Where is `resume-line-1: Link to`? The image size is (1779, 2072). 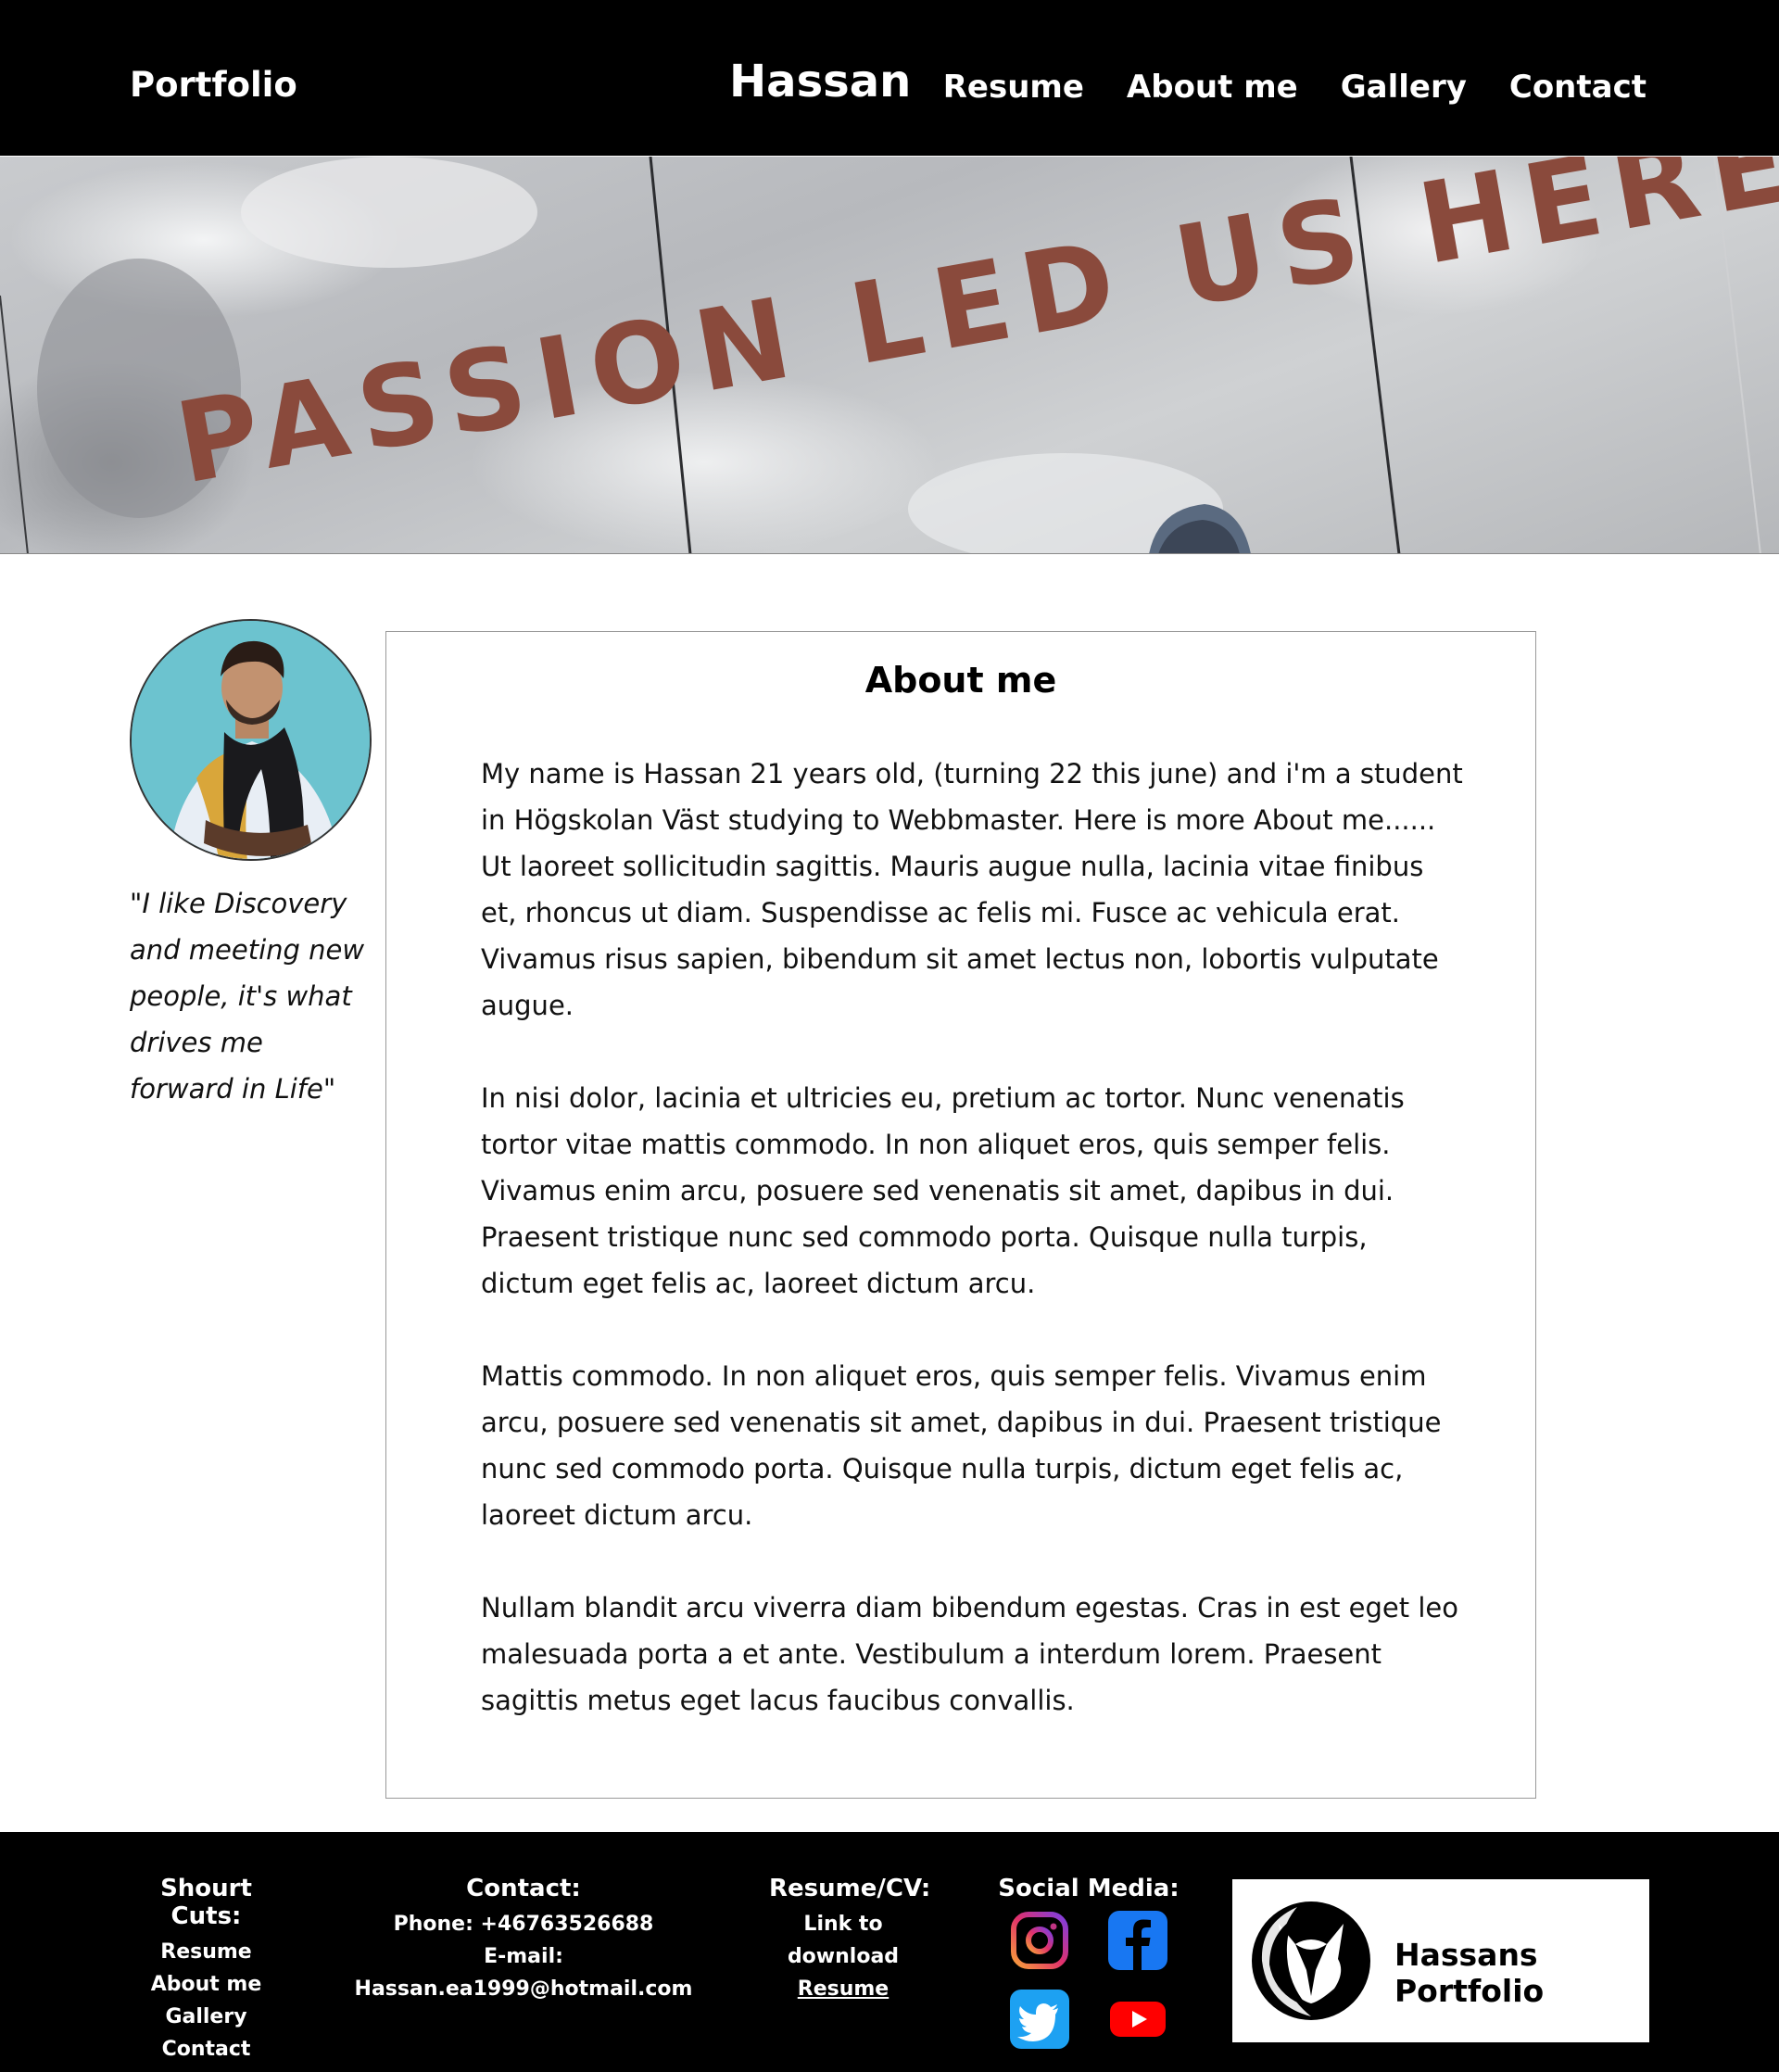
resume-line-1: Link to is located at coordinates (843, 1924).